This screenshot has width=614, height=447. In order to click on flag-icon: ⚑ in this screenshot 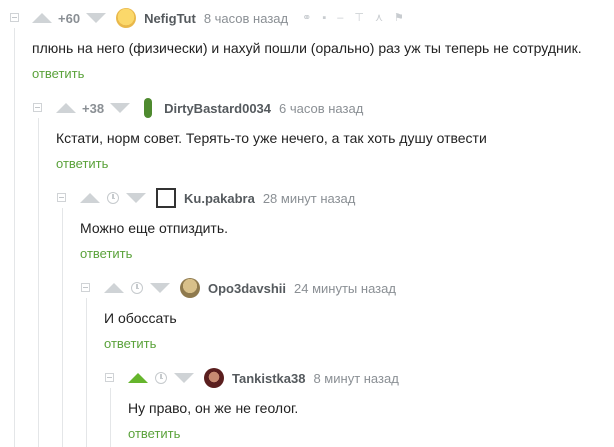, I will do `click(399, 18)`.